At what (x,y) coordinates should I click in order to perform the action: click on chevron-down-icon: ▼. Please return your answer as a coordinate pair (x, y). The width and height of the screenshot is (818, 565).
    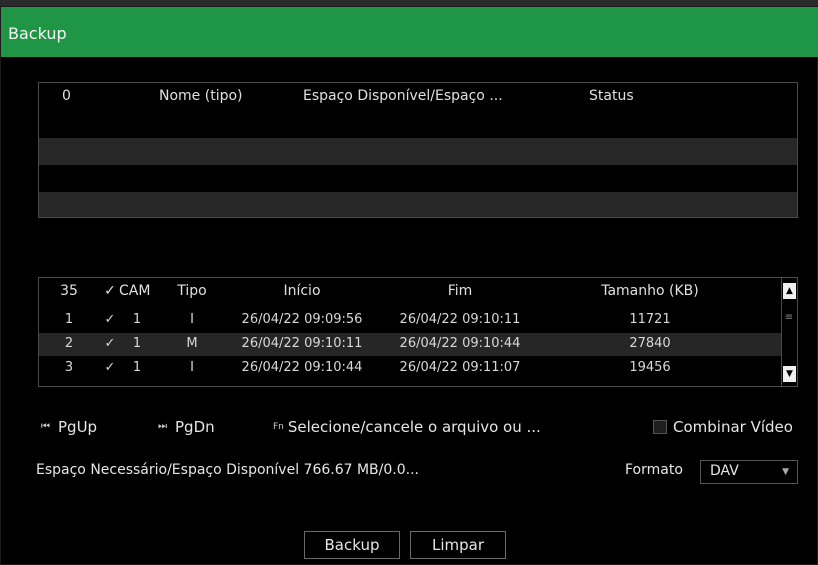
    Looking at the image, I should click on (785, 472).